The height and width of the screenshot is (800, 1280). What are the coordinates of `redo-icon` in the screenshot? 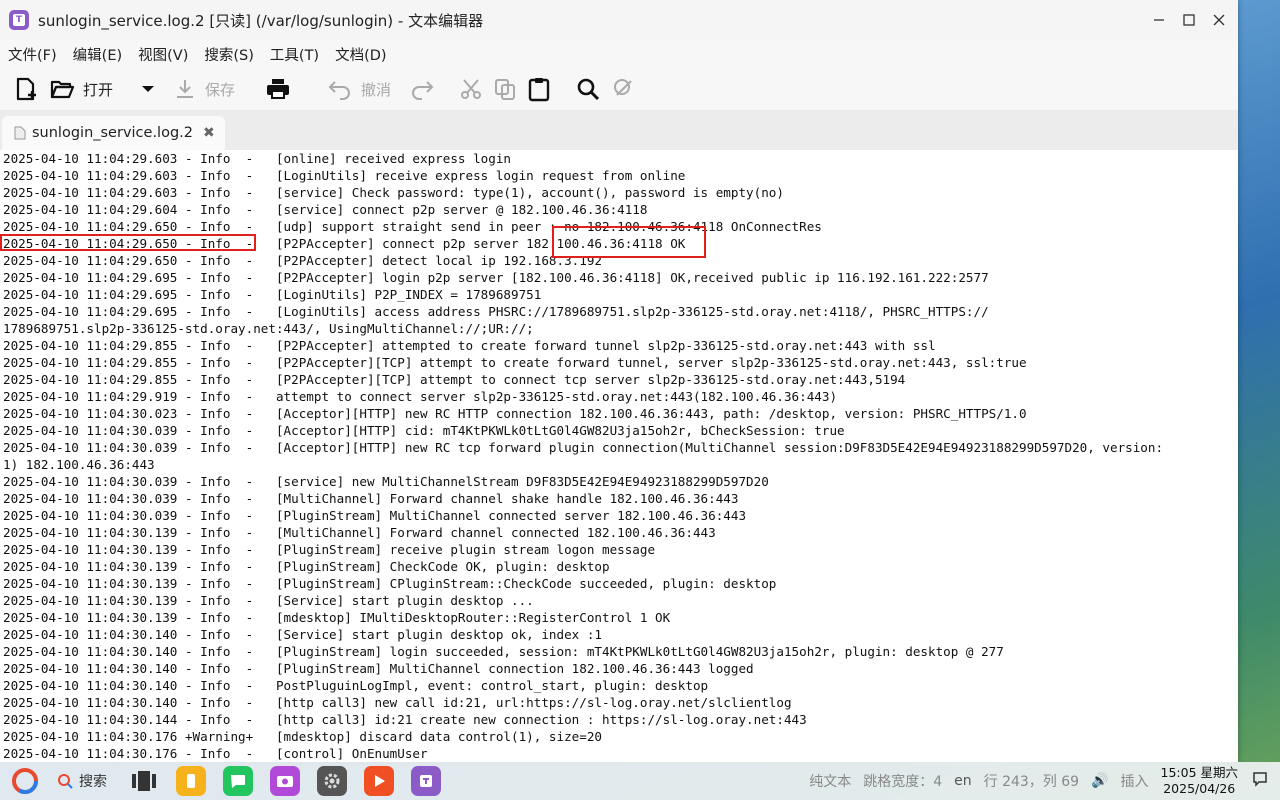 It's located at (423, 90).